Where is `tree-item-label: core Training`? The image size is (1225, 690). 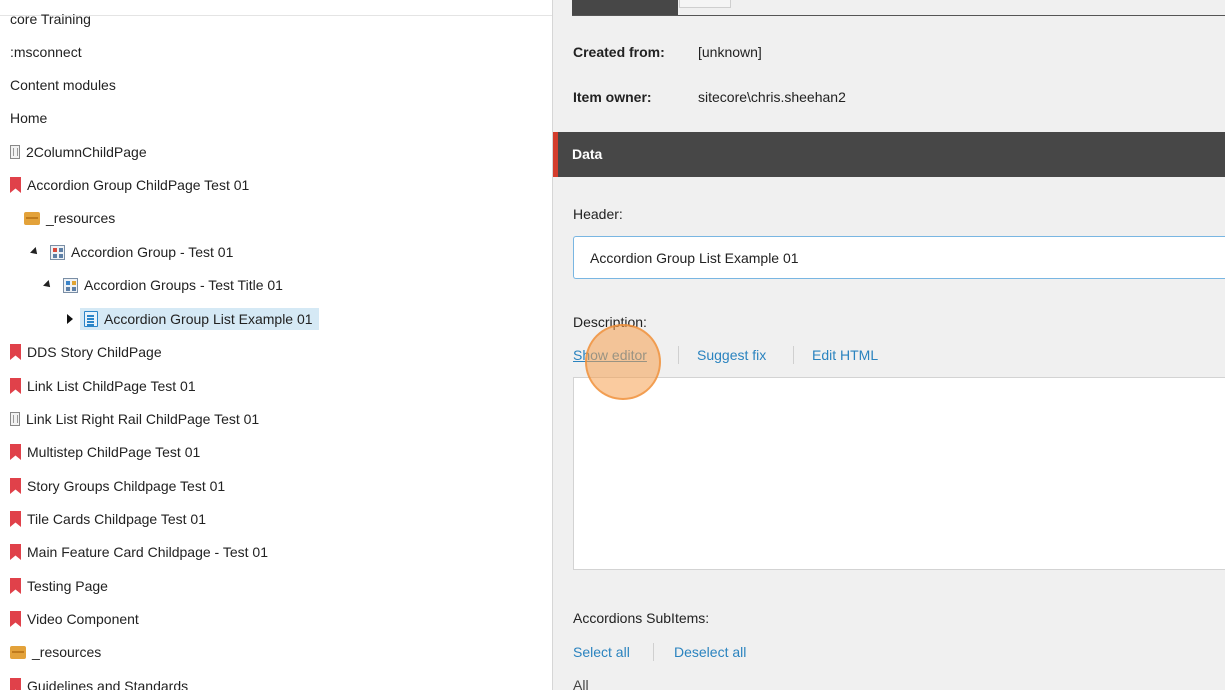
tree-item-label: core Training is located at coordinates (50, 19).